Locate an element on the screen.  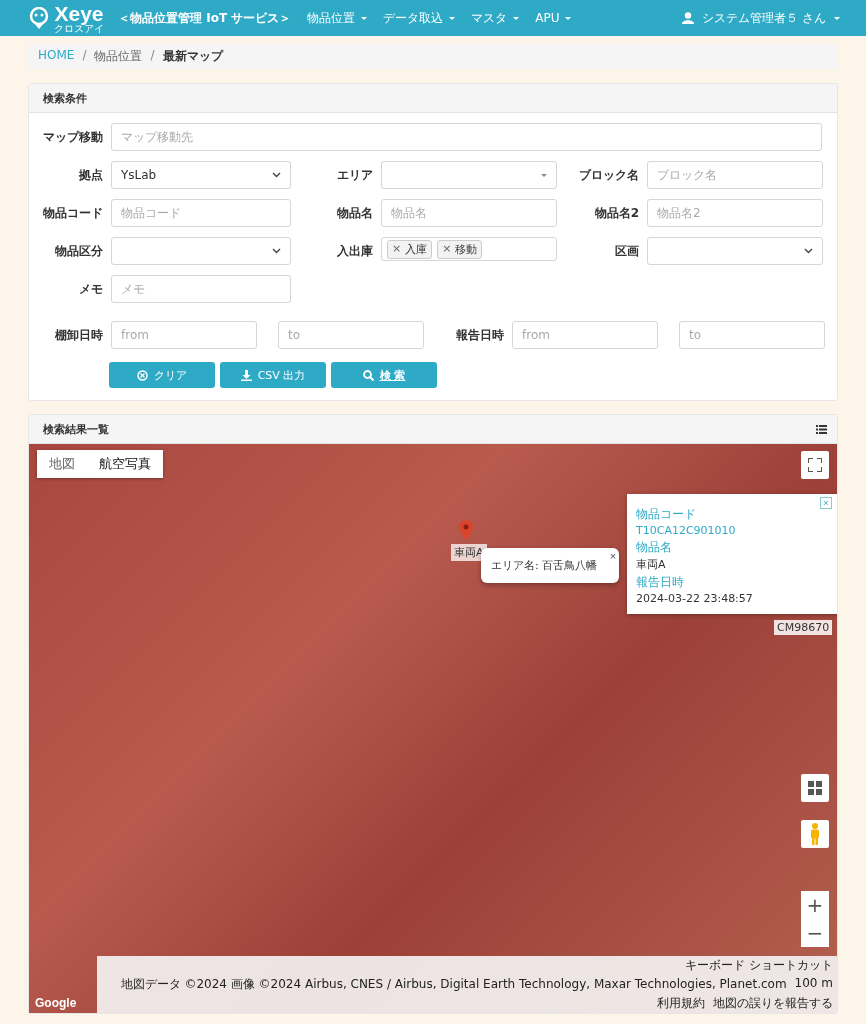
list-icon is located at coordinates (821, 429).